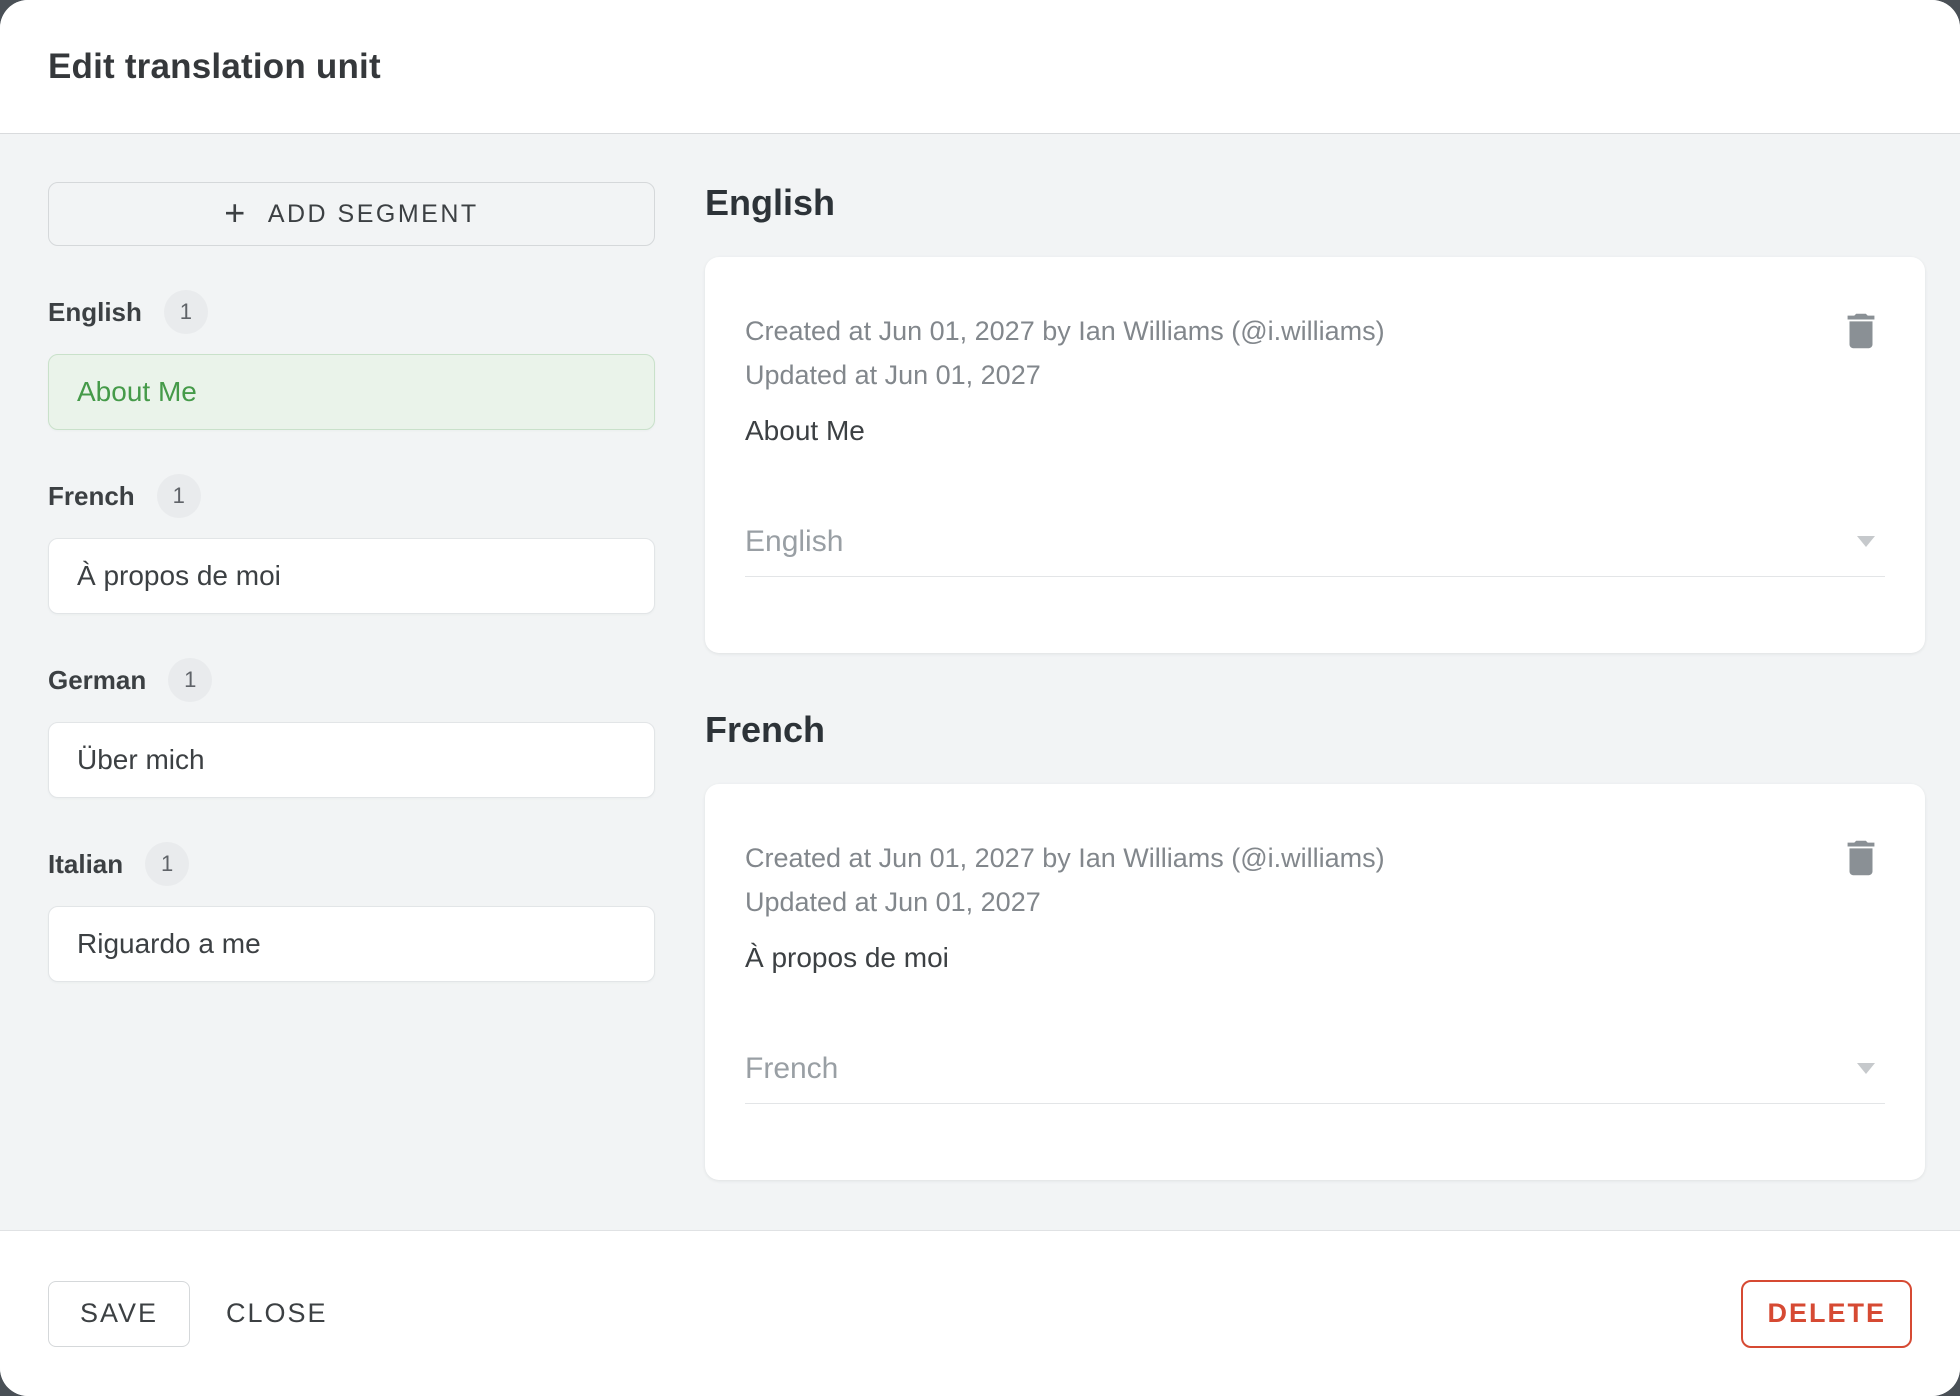 This screenshot has height=1396, width=1960. I want to click on sidebar-group-english: English 1 About Me, so click(351, 360).